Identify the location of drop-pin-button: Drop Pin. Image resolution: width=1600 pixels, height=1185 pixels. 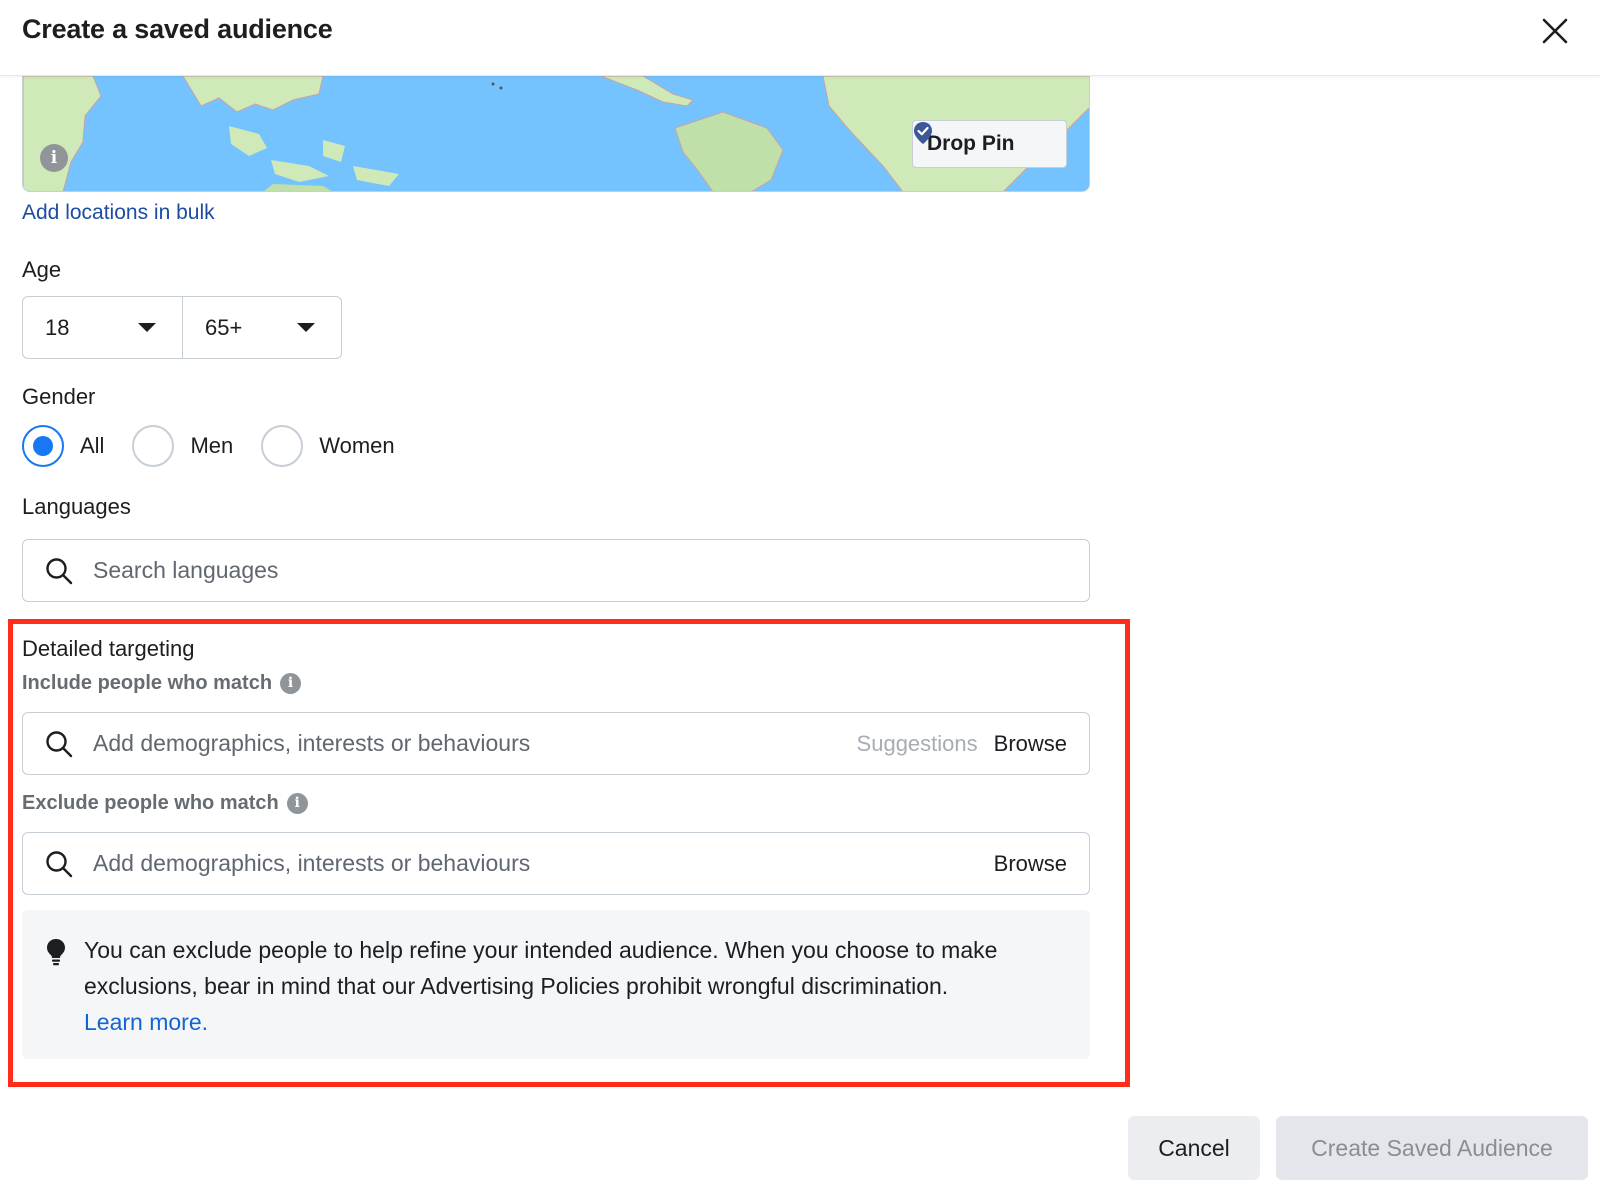
(989, 144).